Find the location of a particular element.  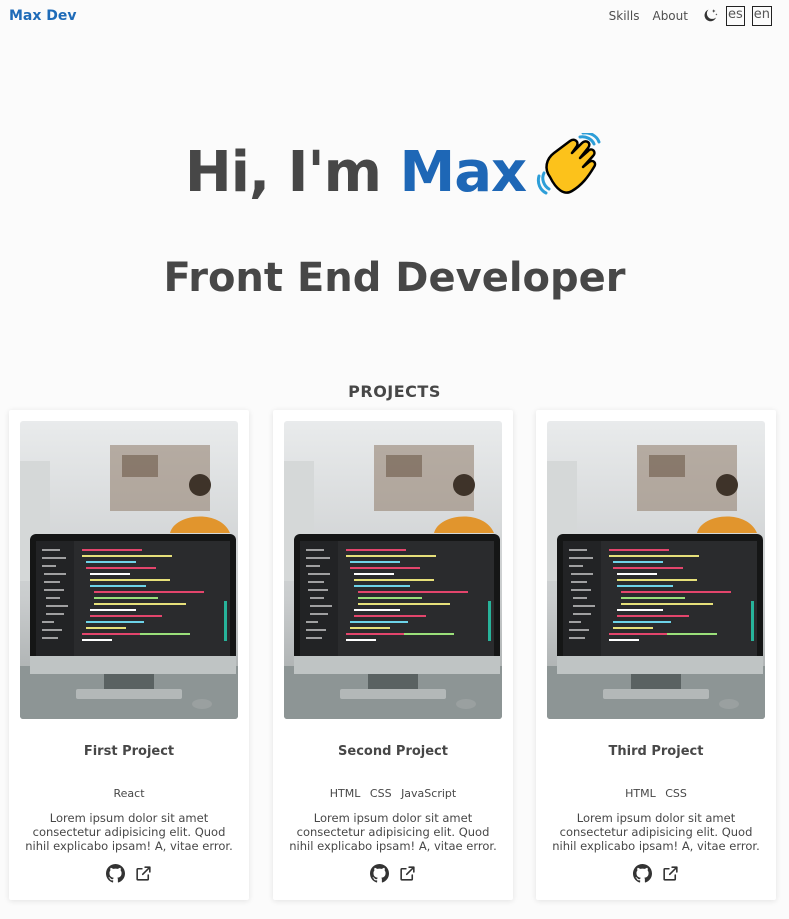

tag: JavaScript is located at coordinates (429, 793).